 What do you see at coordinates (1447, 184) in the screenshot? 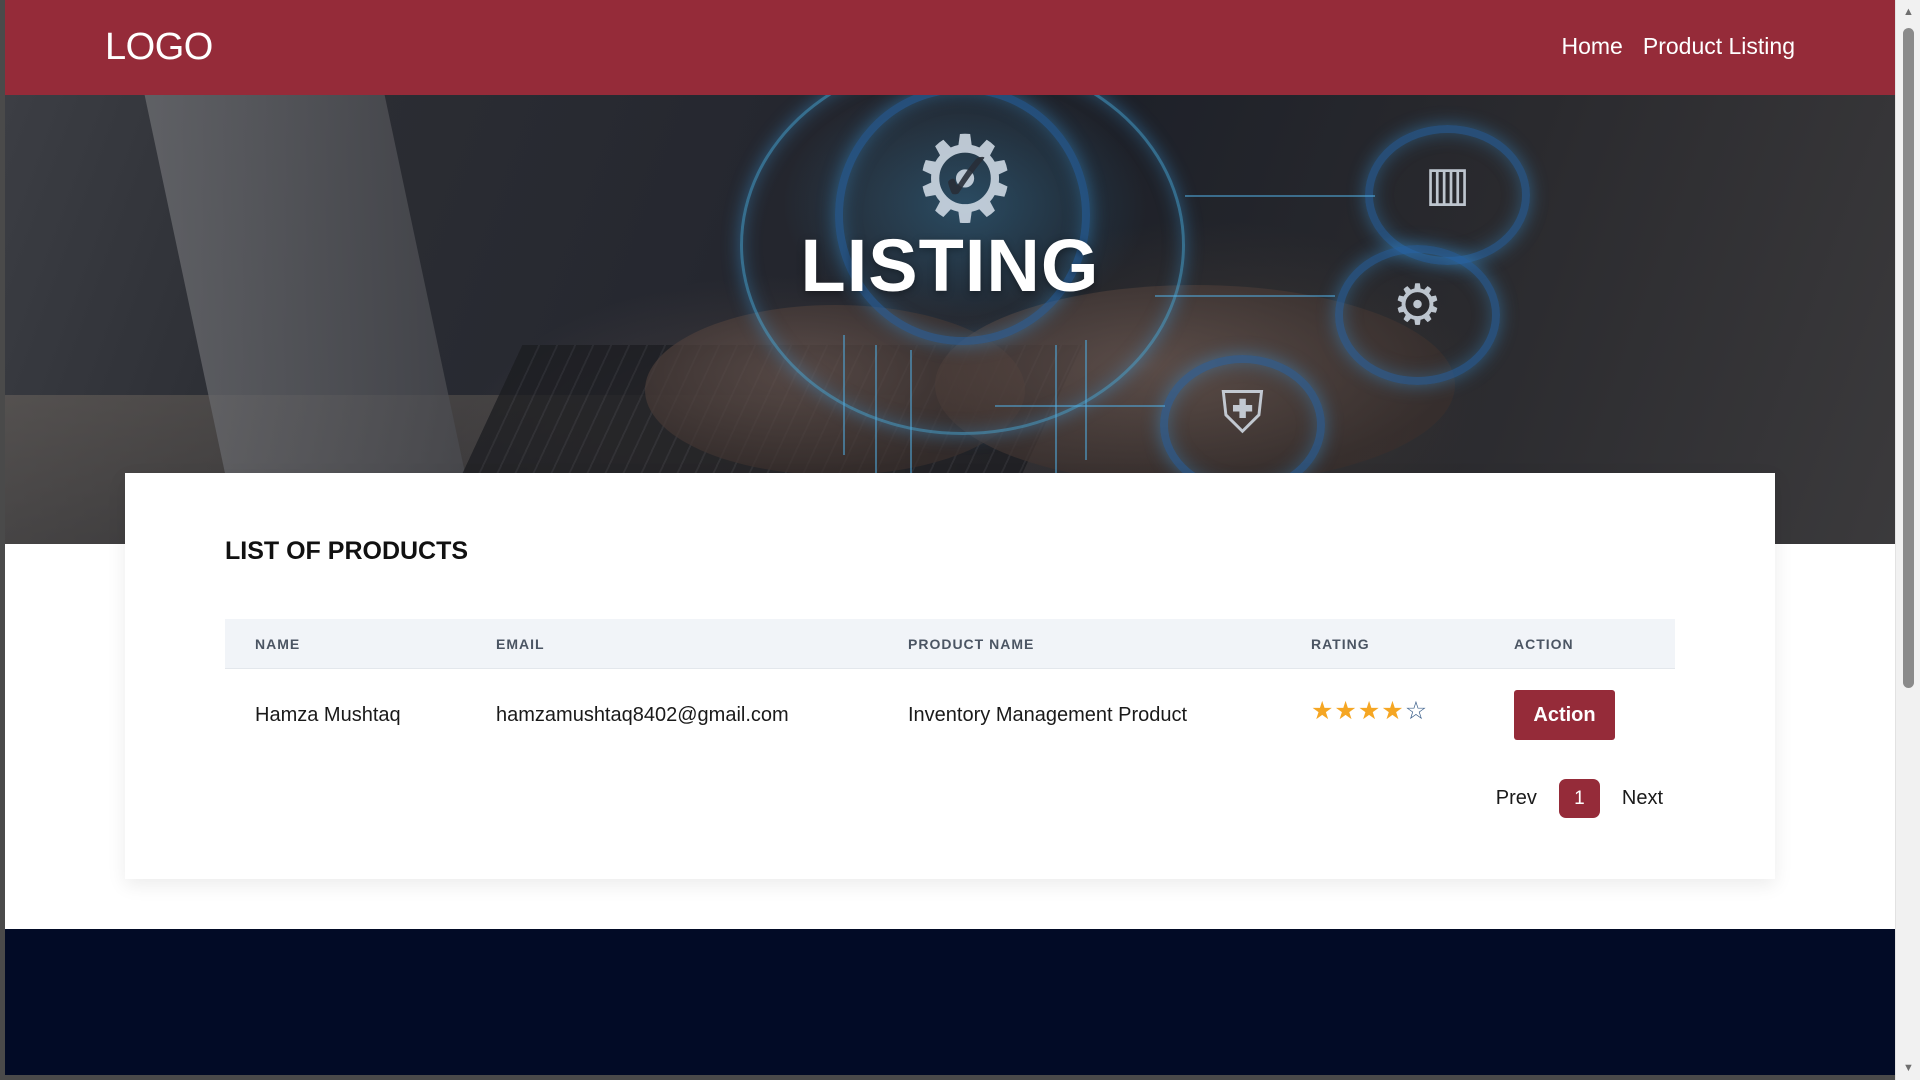
I see `bar-chart-icon: ▥` at bounding box center [1447, 184].